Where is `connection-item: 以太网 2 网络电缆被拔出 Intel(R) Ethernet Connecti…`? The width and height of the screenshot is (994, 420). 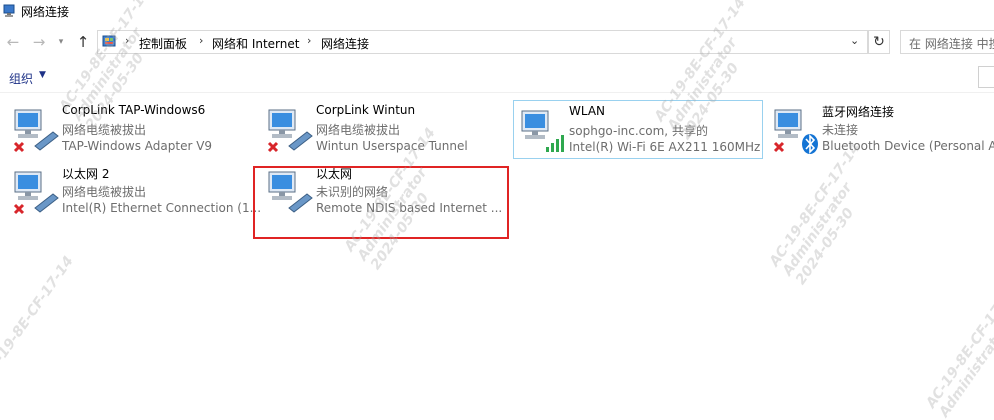 connection-item: 以太网 2 网络电缆被拔出 Intel(R) Ethernet Connecti… is located at coordinates (134, 191).